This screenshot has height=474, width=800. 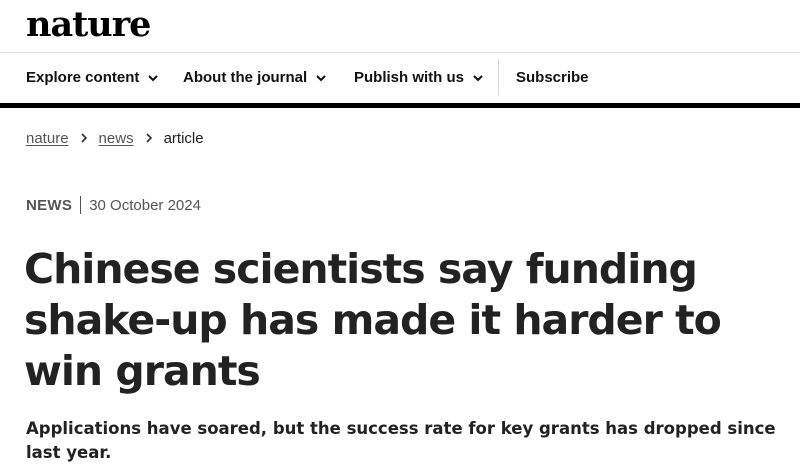 I want to click on breadcrumb-link-nature: nature, so click(x=47, y=138).